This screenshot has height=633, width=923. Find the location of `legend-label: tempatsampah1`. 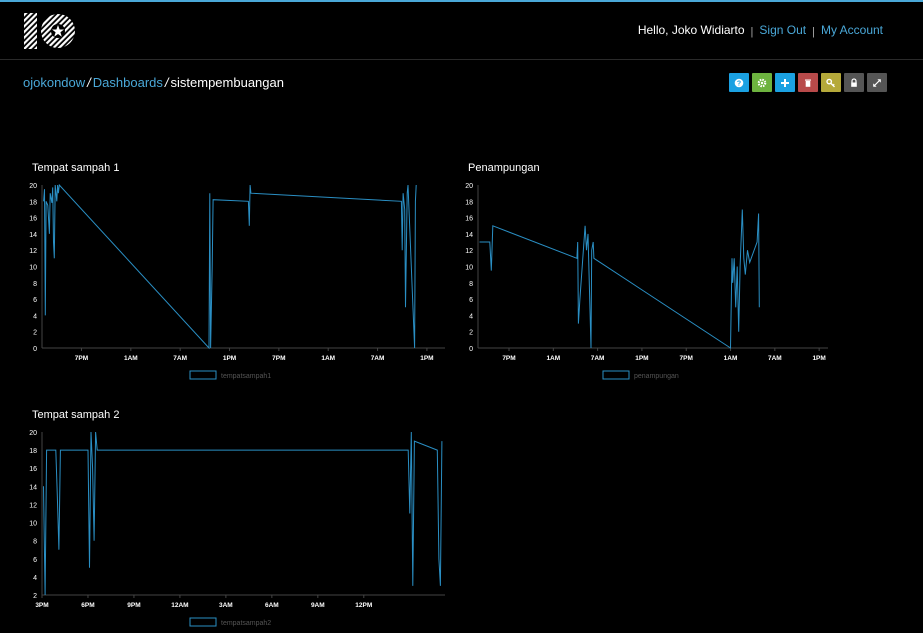

legend-label: tempatsampah1 is located at coordinates (246, 376).